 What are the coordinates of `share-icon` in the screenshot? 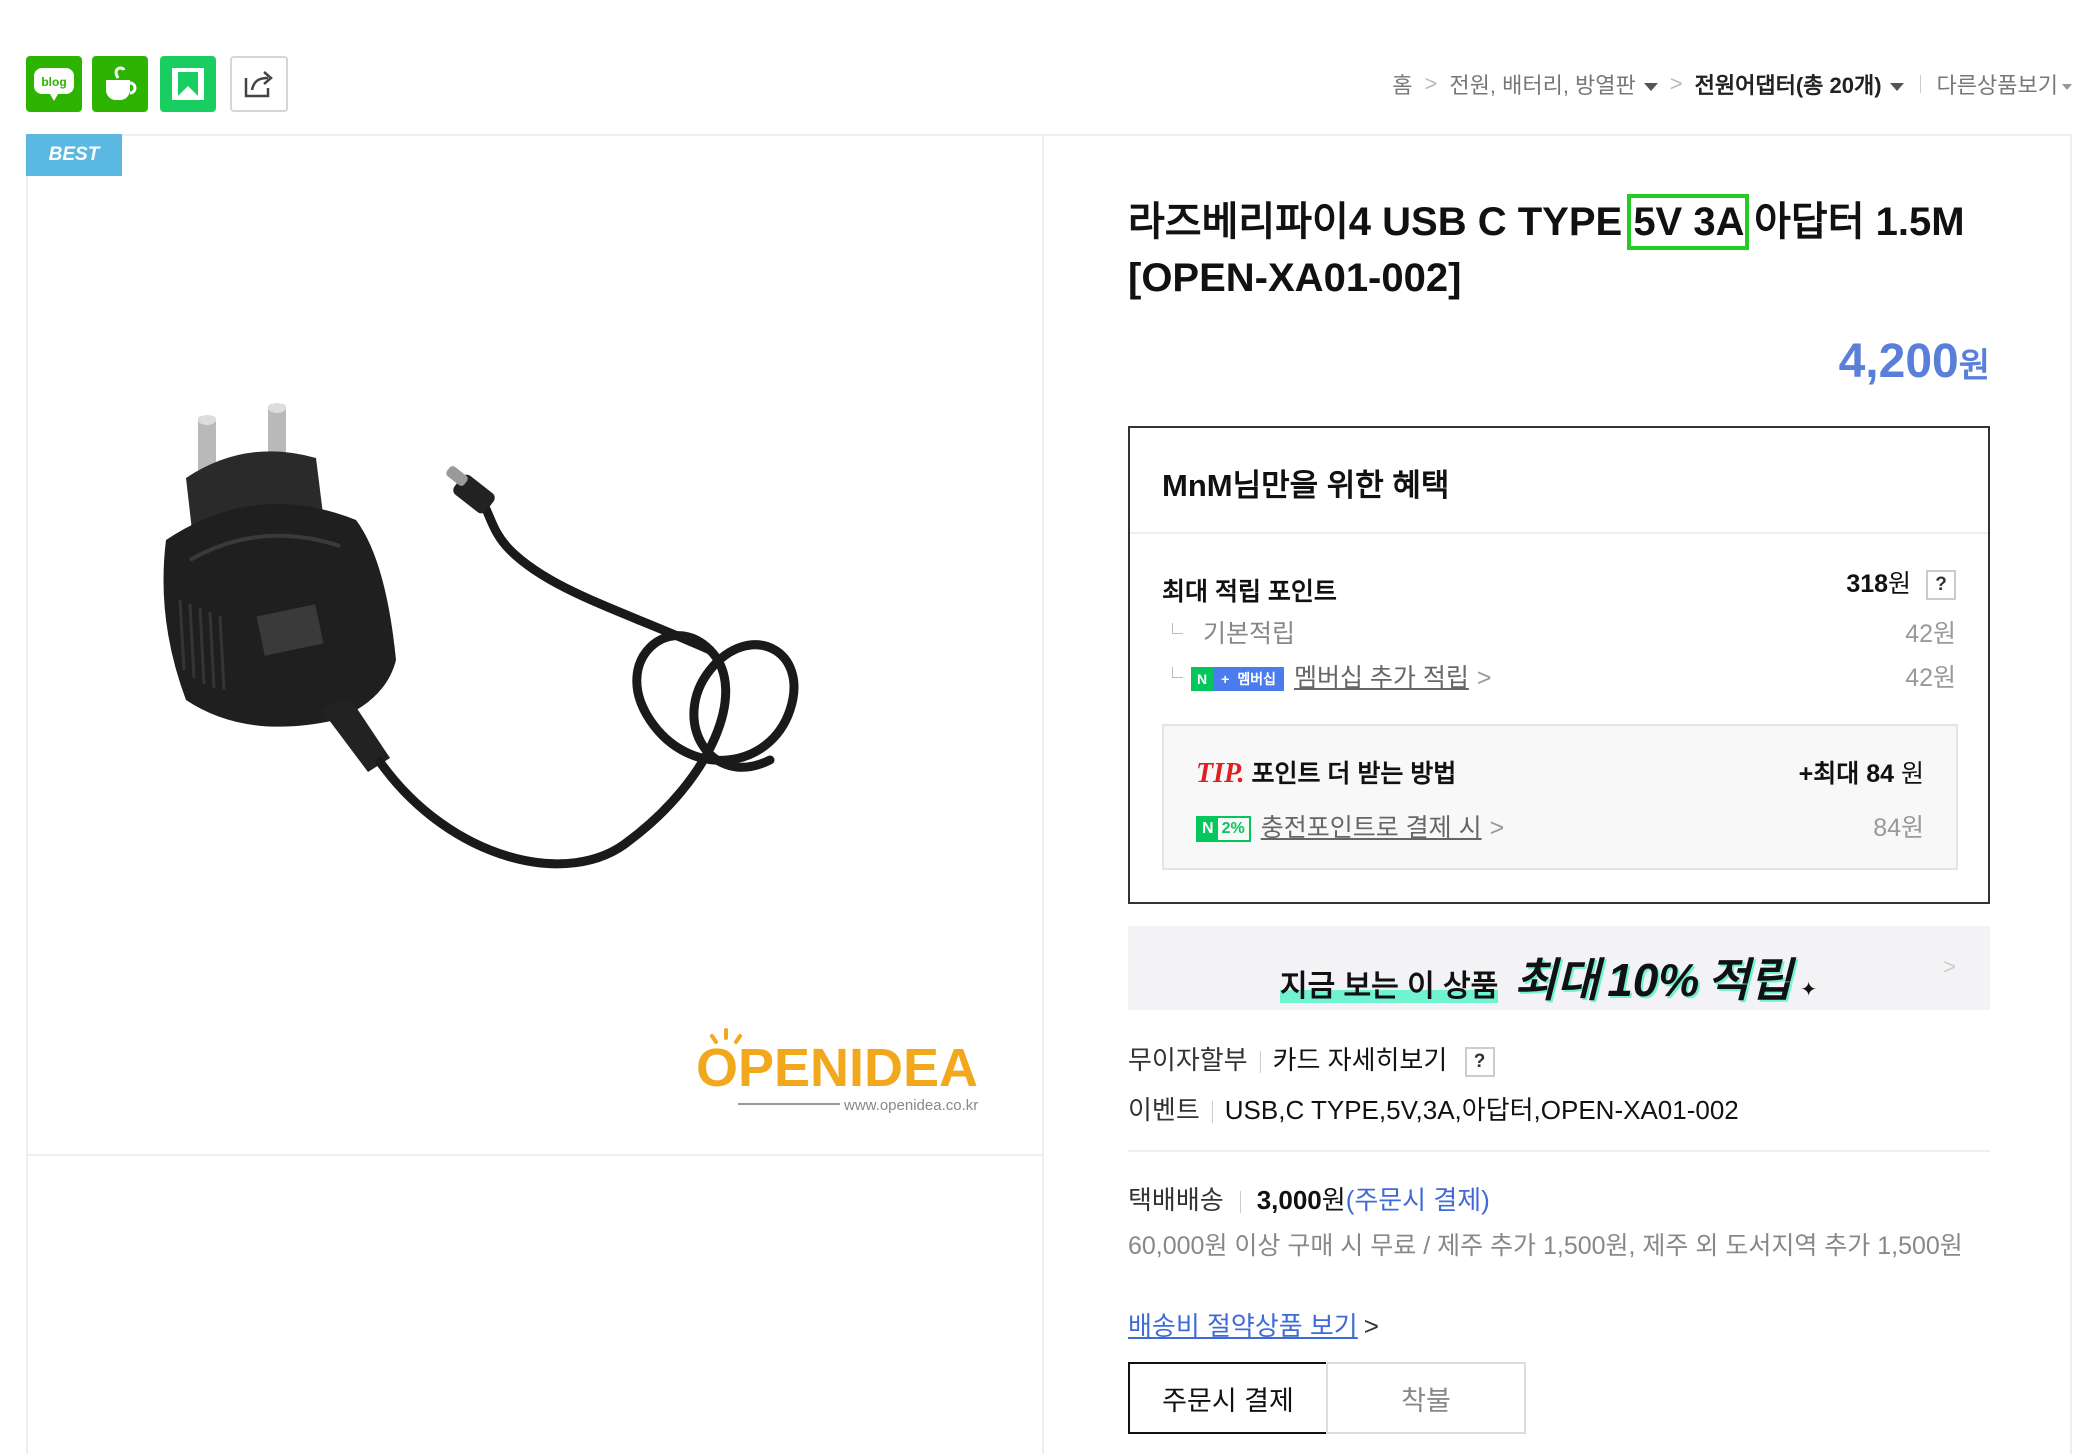 It's located at (258, 84).